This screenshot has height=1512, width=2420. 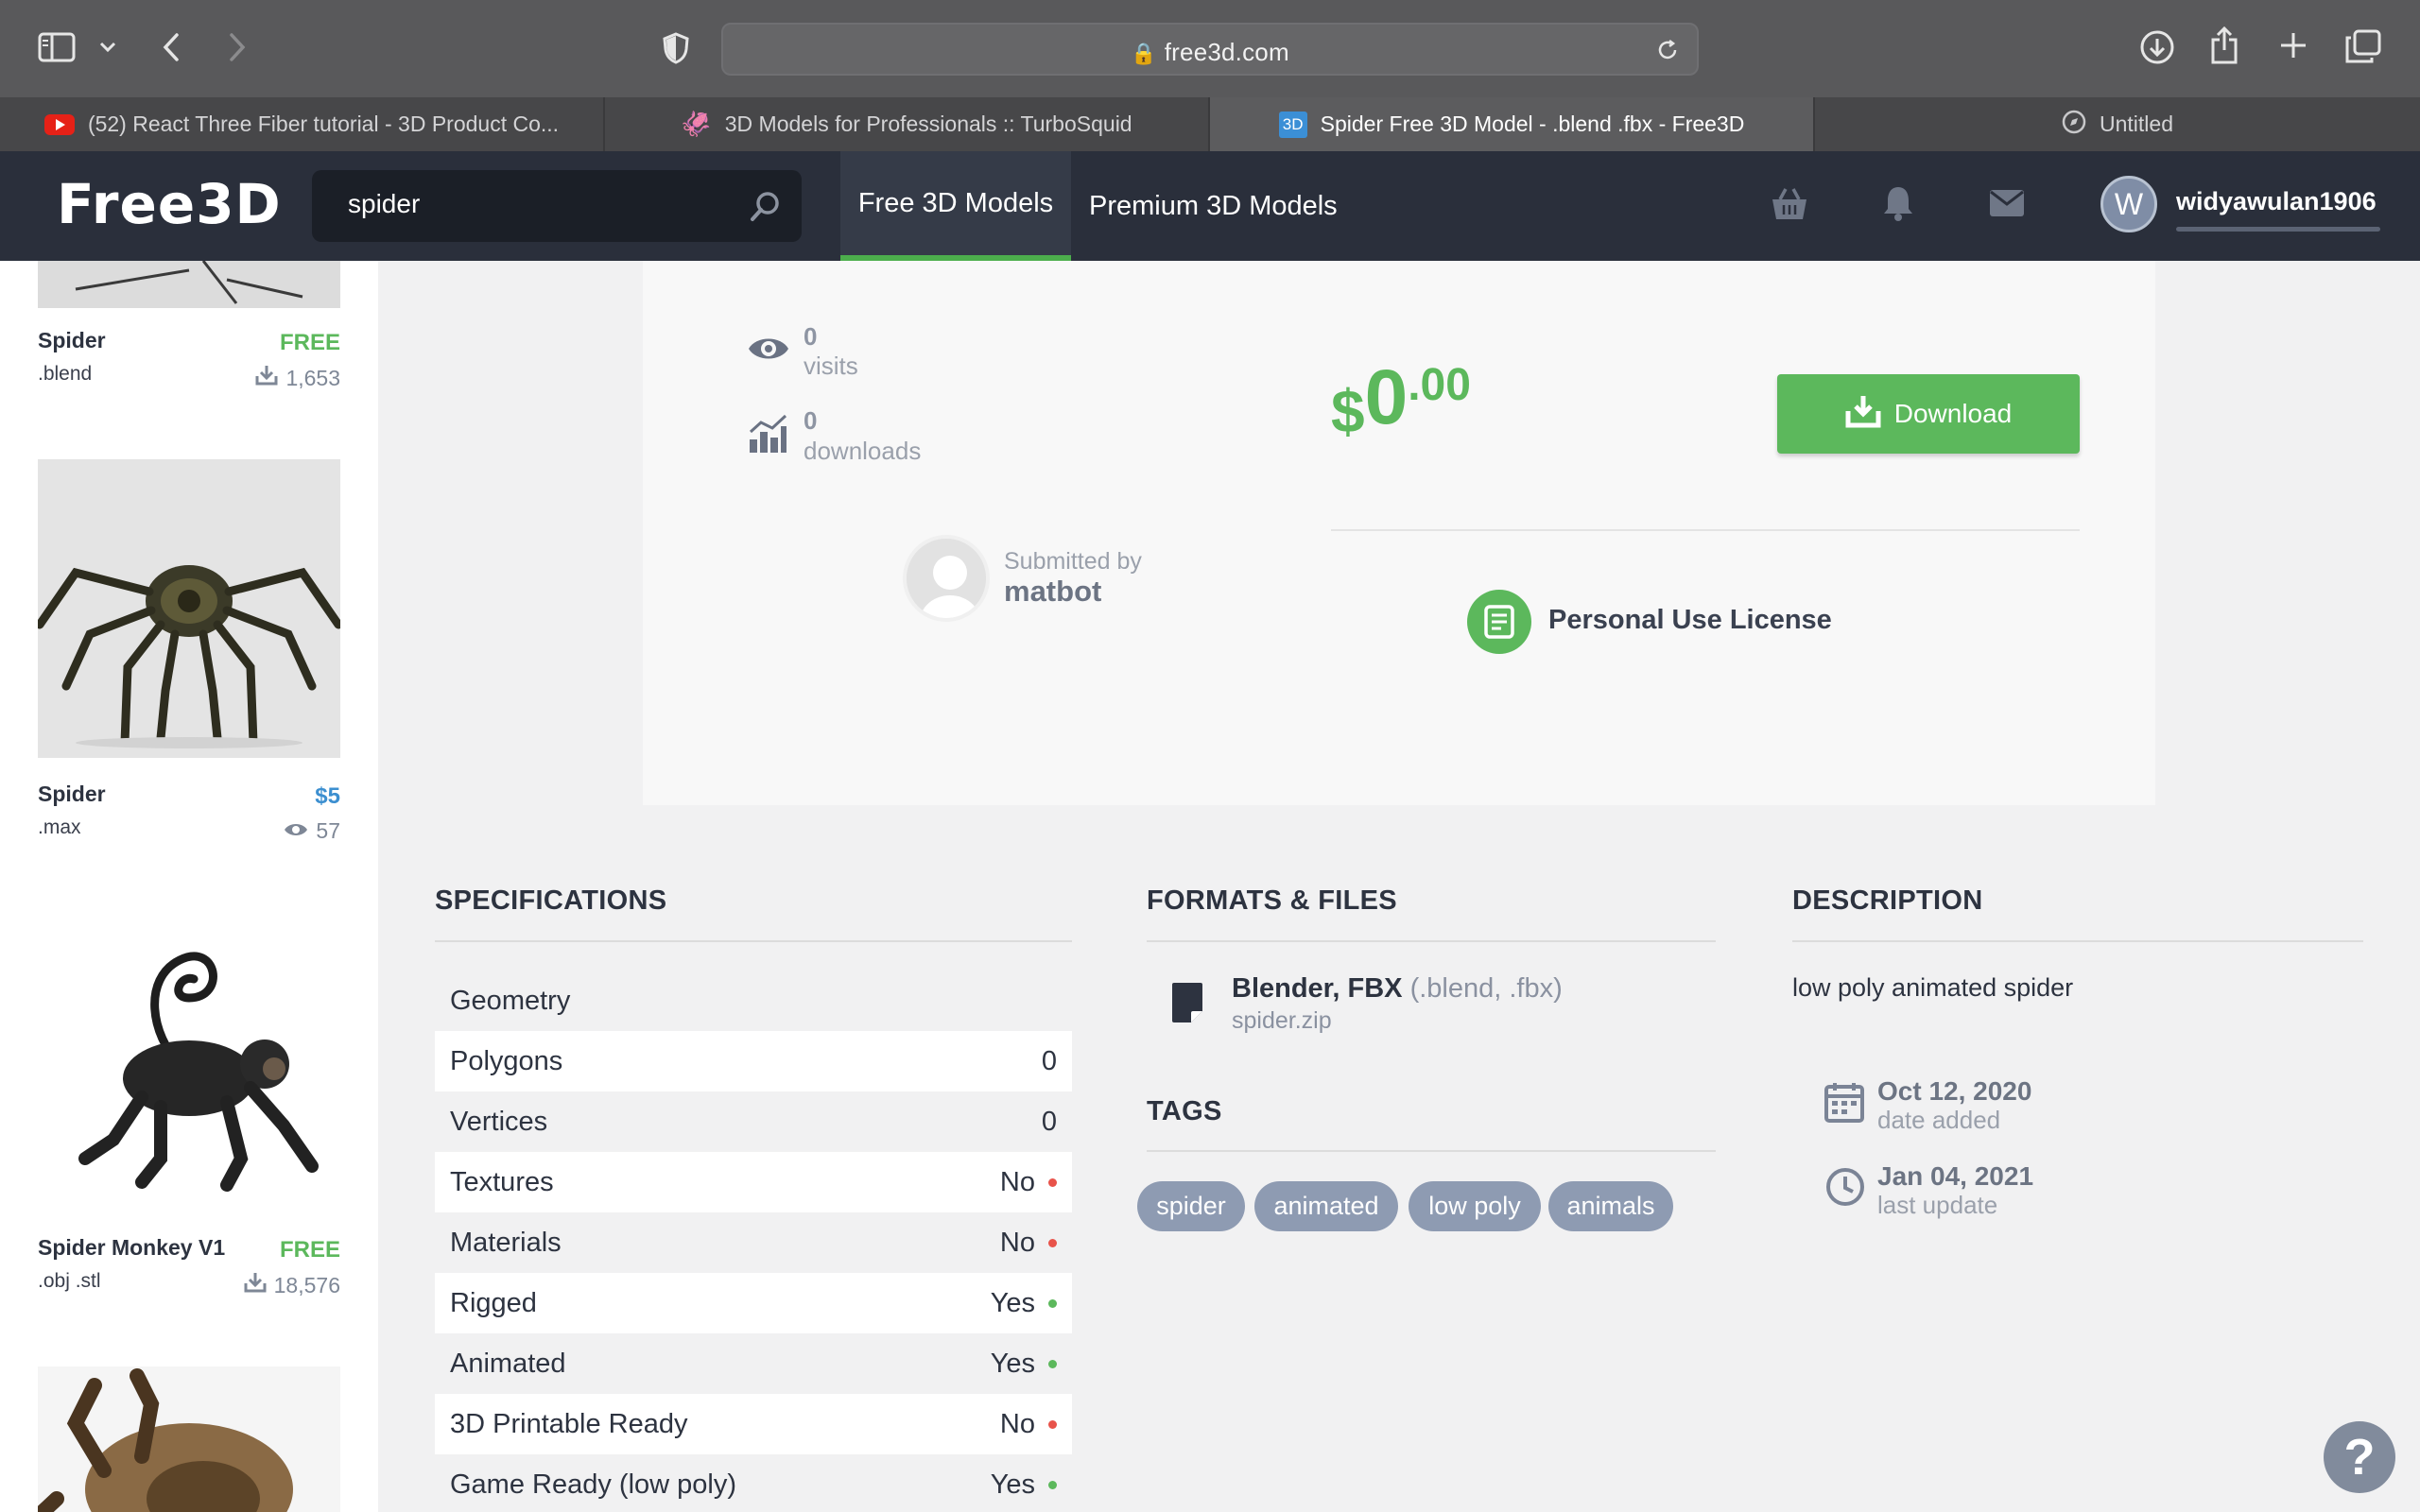 What do you see at coordinates (1326, 1206) in the screenshot?
I see `tag-animated: animated` at bounding box center [1326, 1206].